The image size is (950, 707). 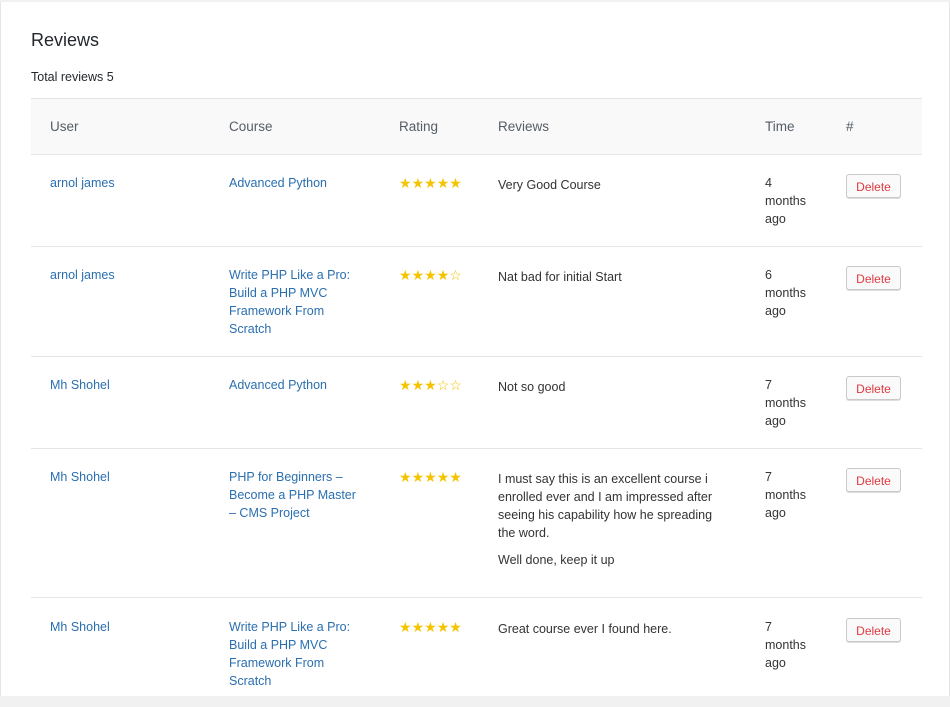 I want to click on table-header-row: User Course Rating Reviews Time #, so click(x=476, y=127).